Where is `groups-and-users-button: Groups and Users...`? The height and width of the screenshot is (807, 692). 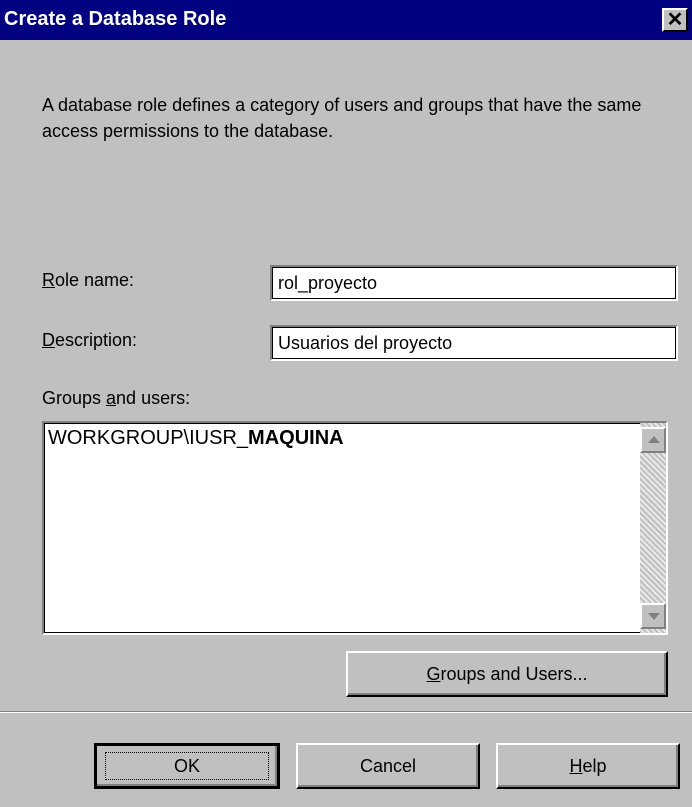
groups-and-users-button: Groups and Users... is located at coordinates (507, 674).